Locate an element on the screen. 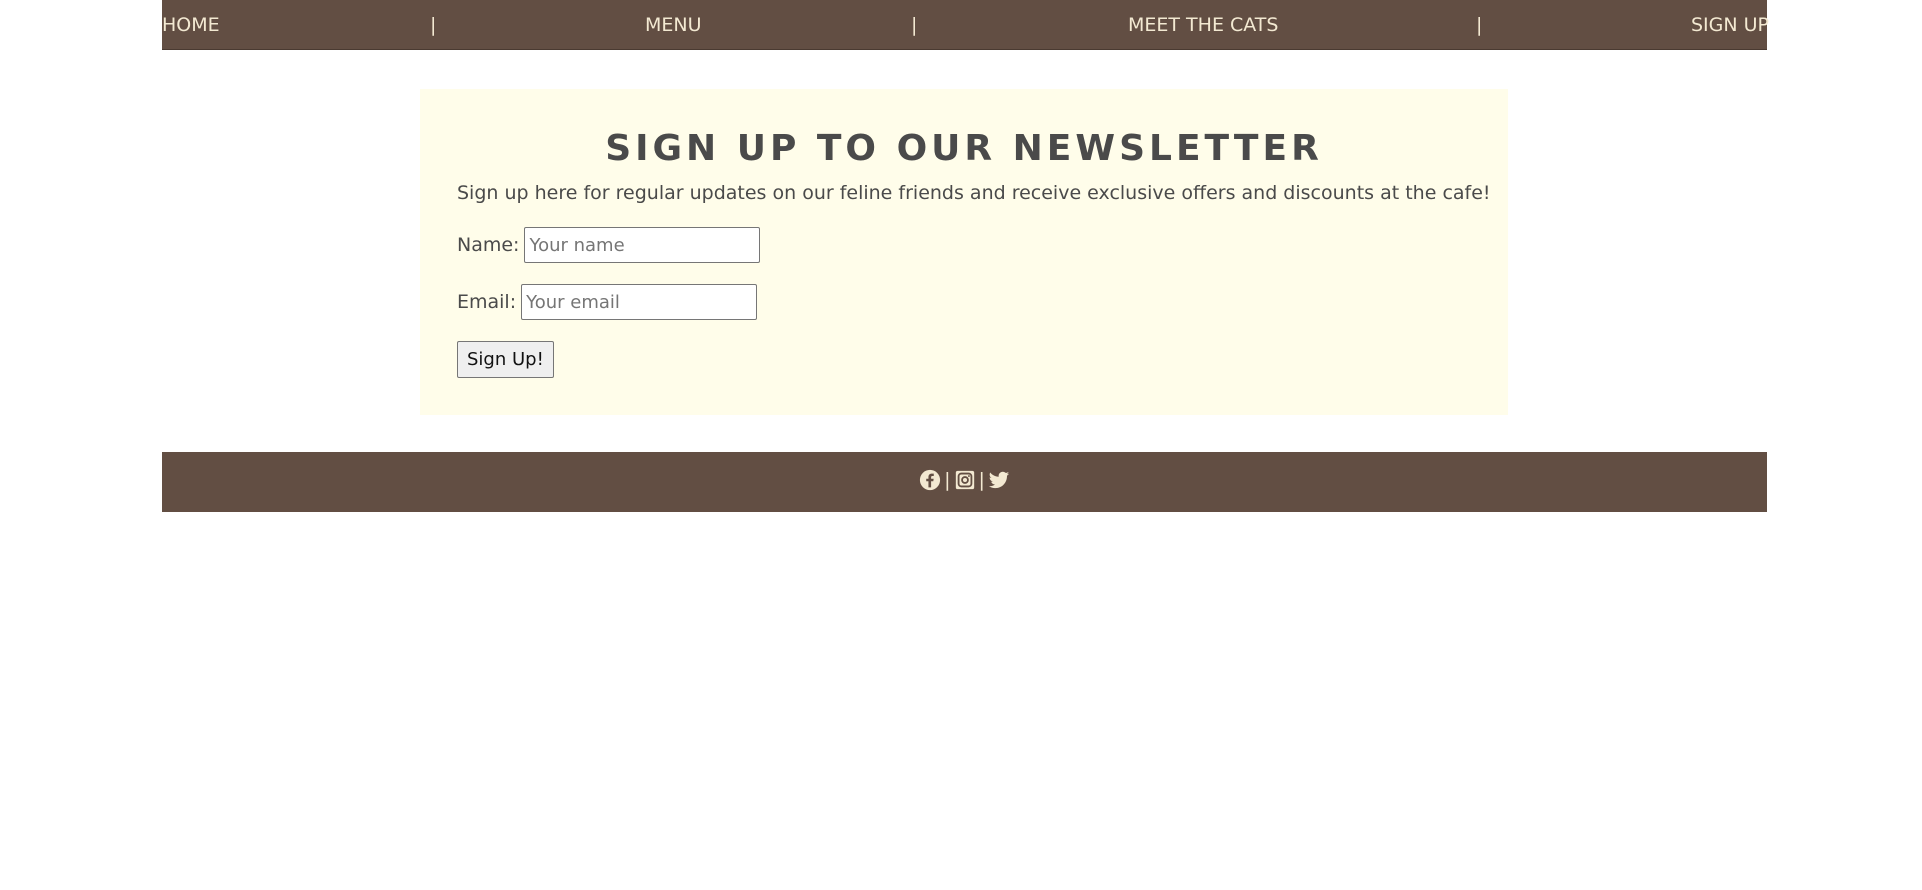 The width and height of the screenshot is (1922, 890). newsletter-title: SIGN UP TO OUR NEWSLETTER is located at coordinates (964, 148).